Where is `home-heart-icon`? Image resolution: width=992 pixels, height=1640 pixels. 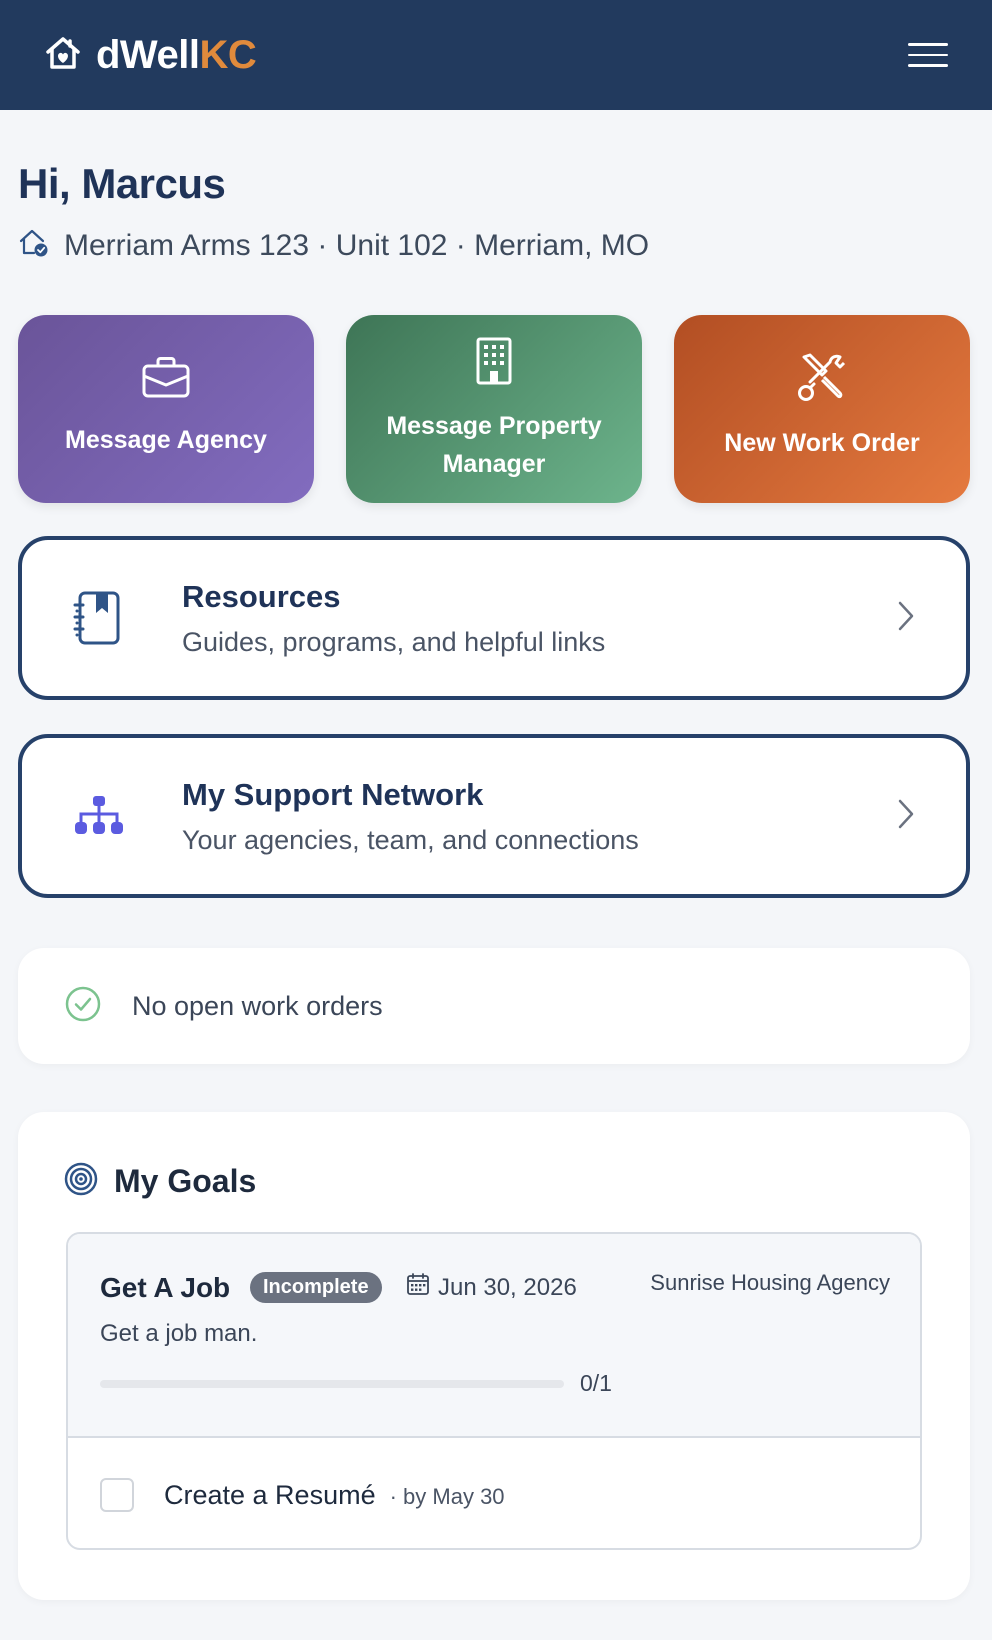
home-heart-icon is located at coordinates (63, 55).